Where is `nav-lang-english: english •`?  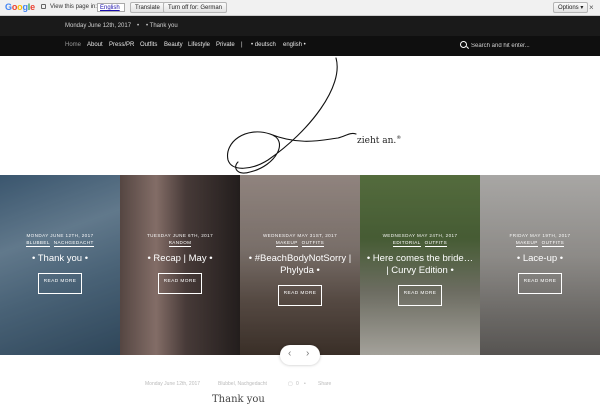
nav-lang-english: english • is located at coordinates (294, 45).